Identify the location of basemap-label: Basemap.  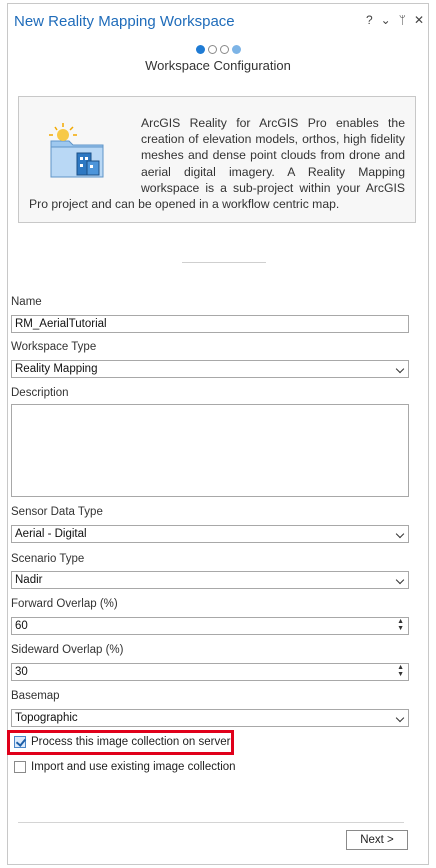
(35, 696).